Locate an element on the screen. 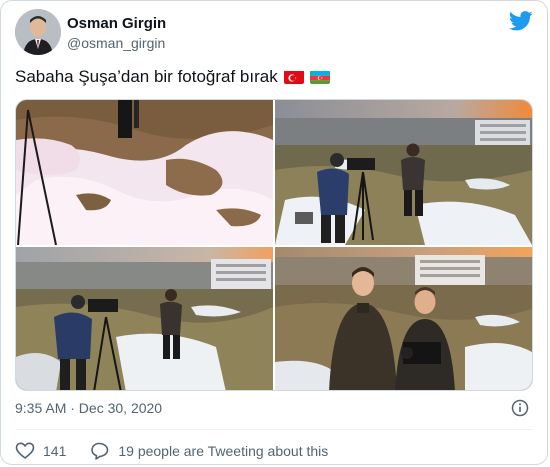  turkey-flag-icon is located at coordinates (293, 77).